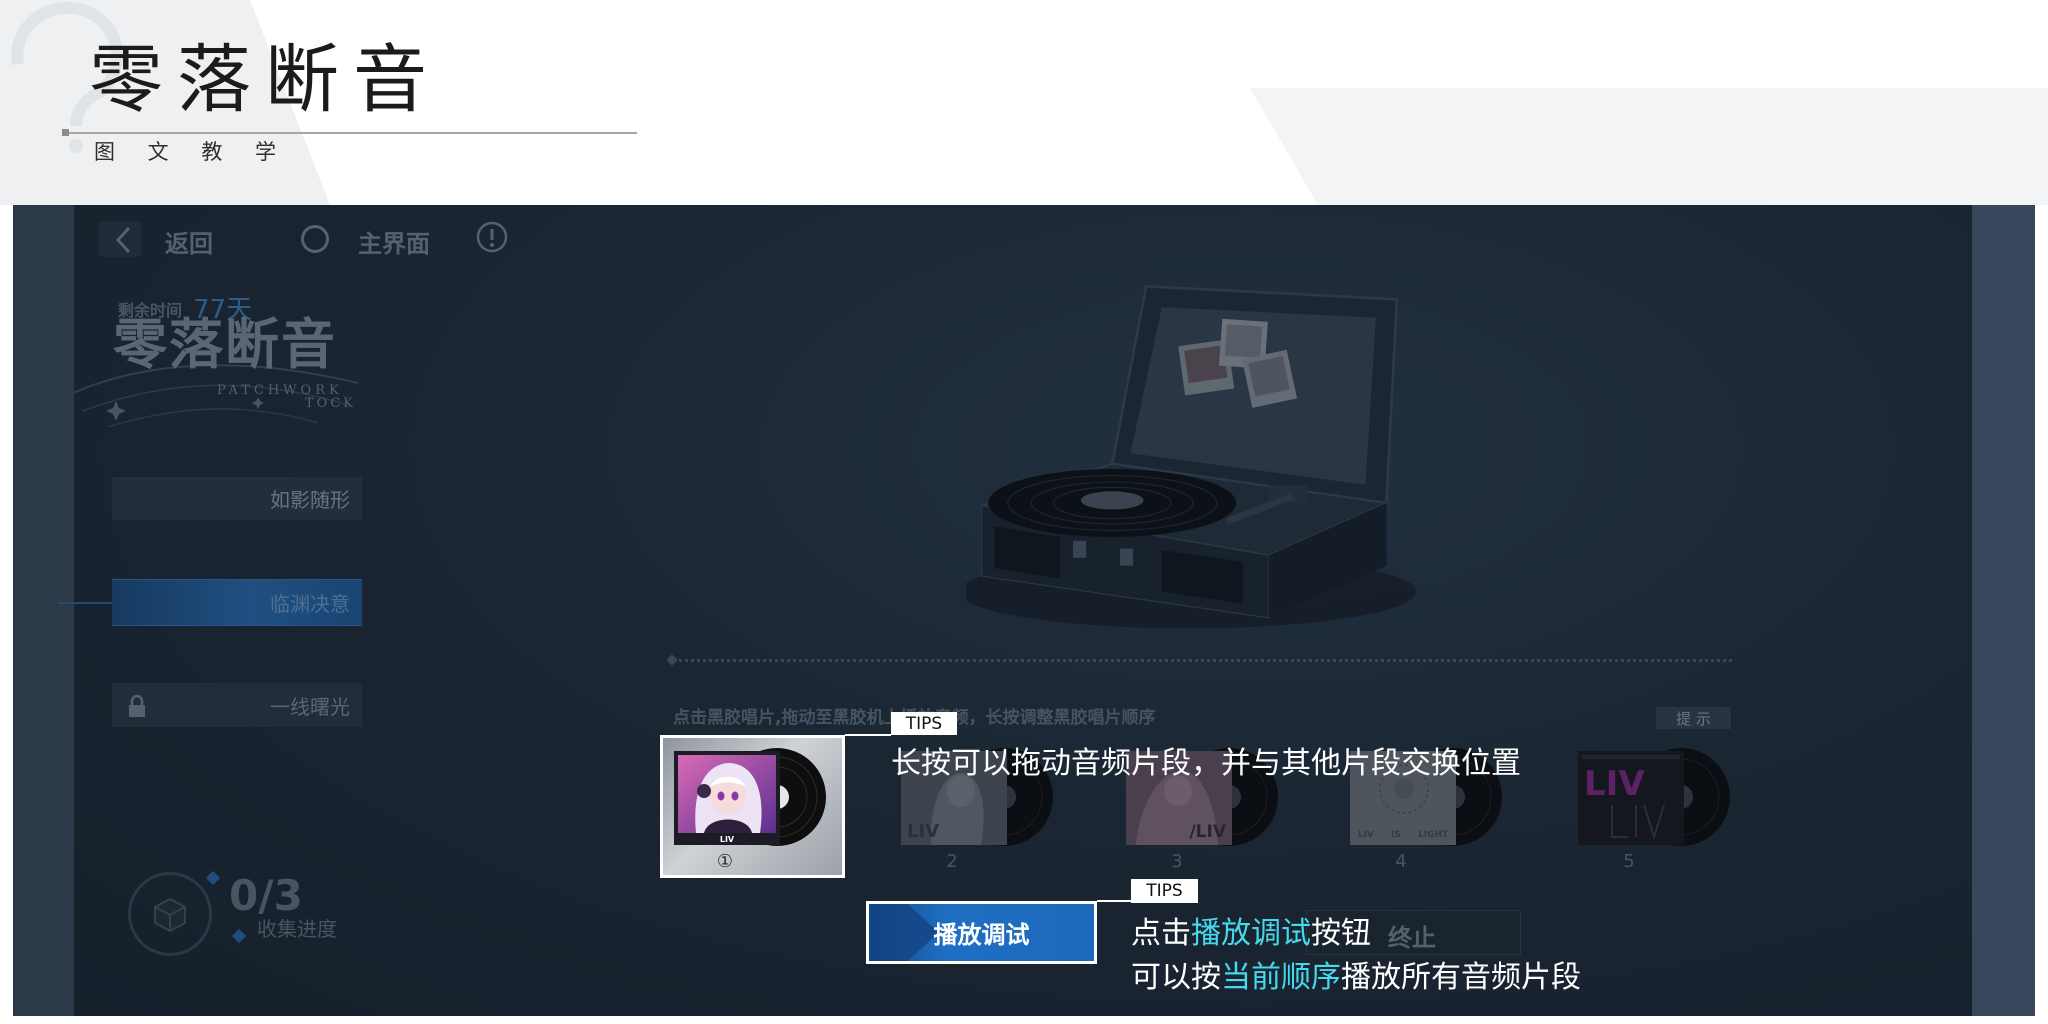 Image resolution: width=2048 pixels, height=1024 pixels. What do you see at coordinates (297, 929) in the screenshot?
I see `progress-label: 收集进度` at bounding box center [297, 929].